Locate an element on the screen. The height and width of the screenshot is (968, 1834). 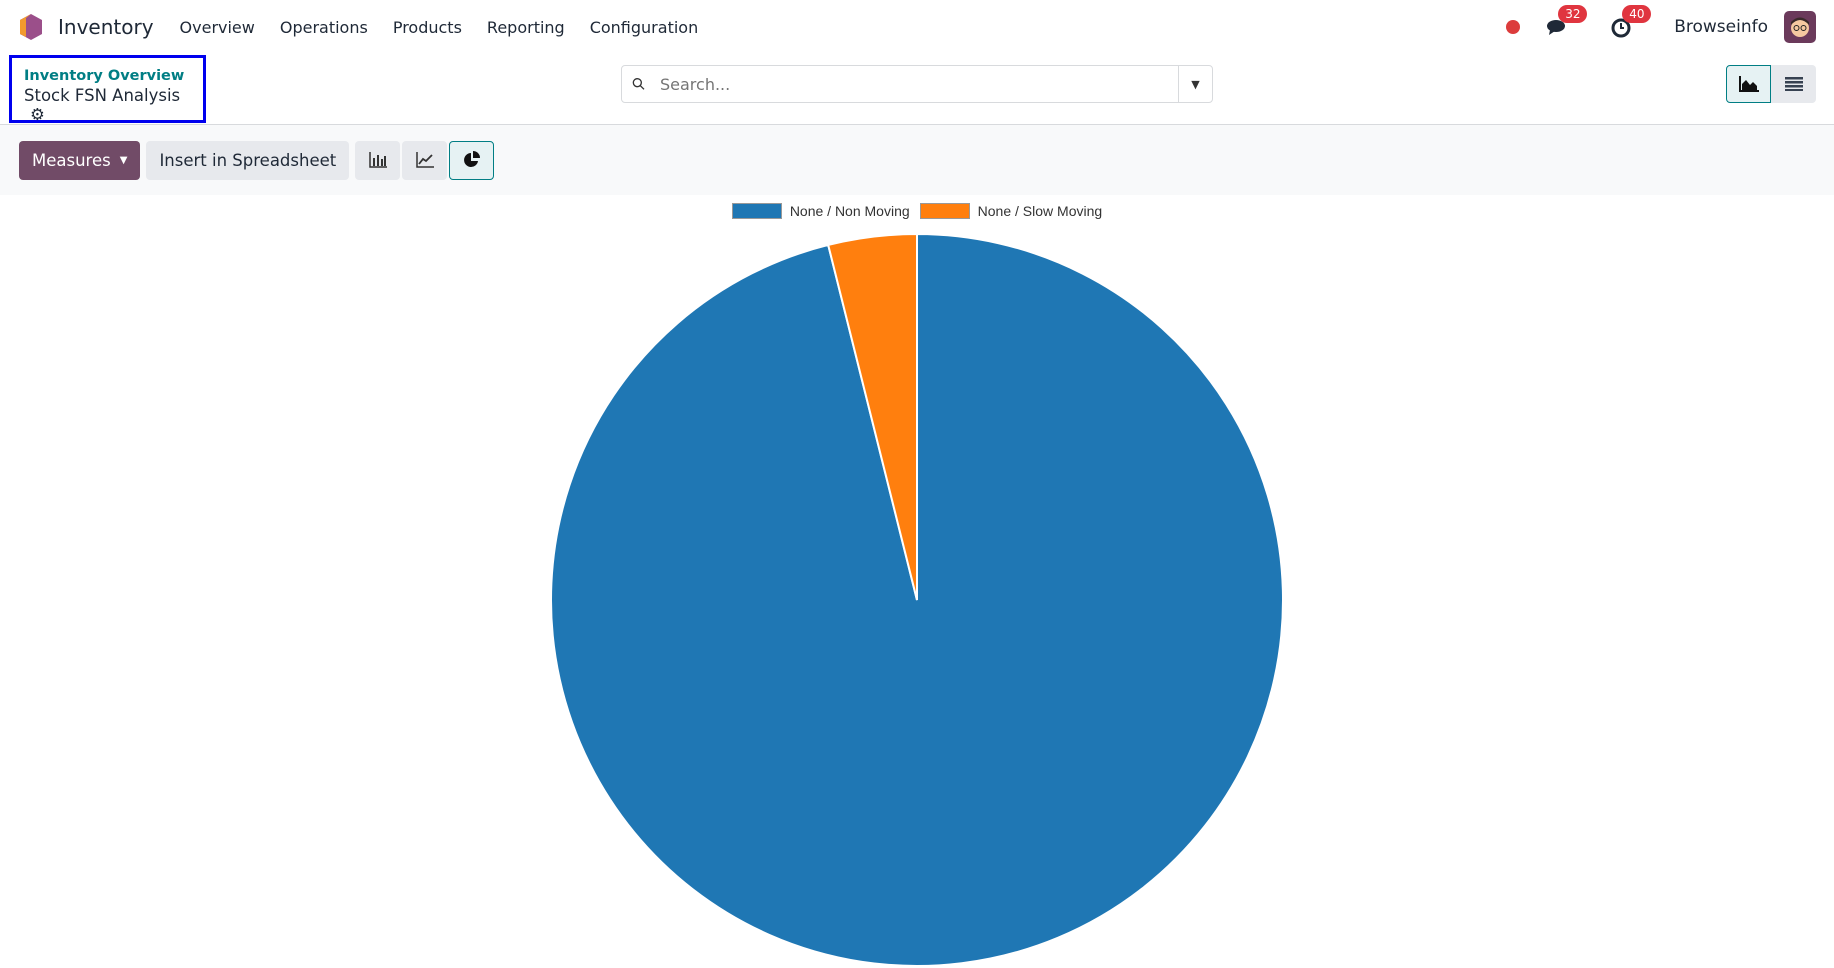
activities-badge: 40 is located at coordinates (1637, 14).